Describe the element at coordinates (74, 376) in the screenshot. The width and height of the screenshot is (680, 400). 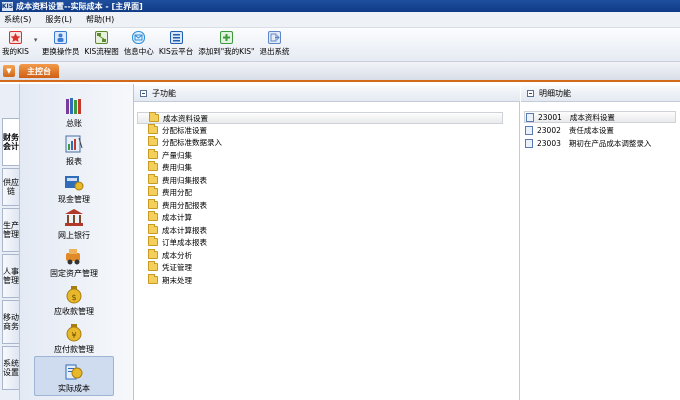
I see `module-actual-cost: 实际成本` at that location.